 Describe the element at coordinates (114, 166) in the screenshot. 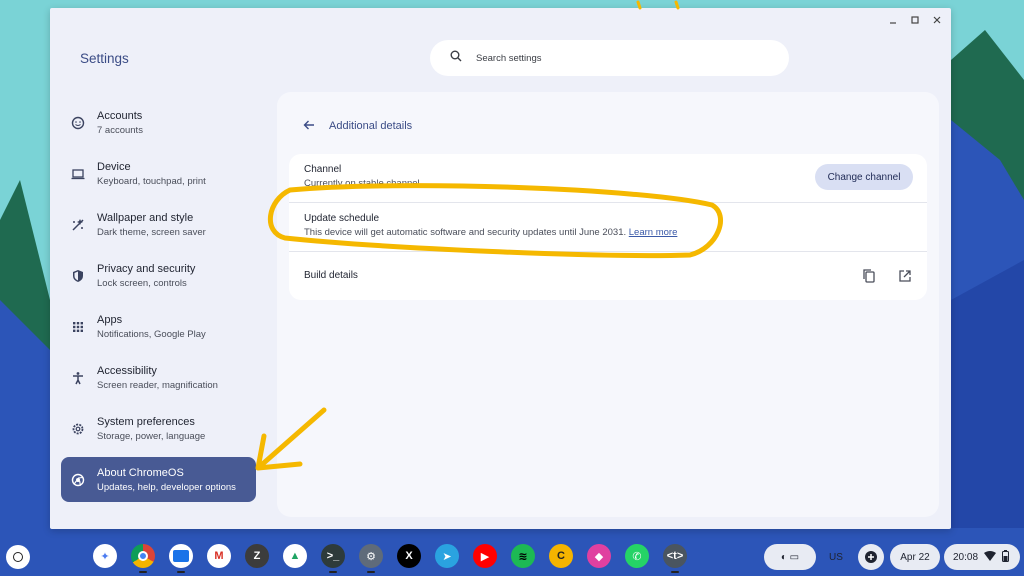

I see `sidebar-item-label: Device` at that location.